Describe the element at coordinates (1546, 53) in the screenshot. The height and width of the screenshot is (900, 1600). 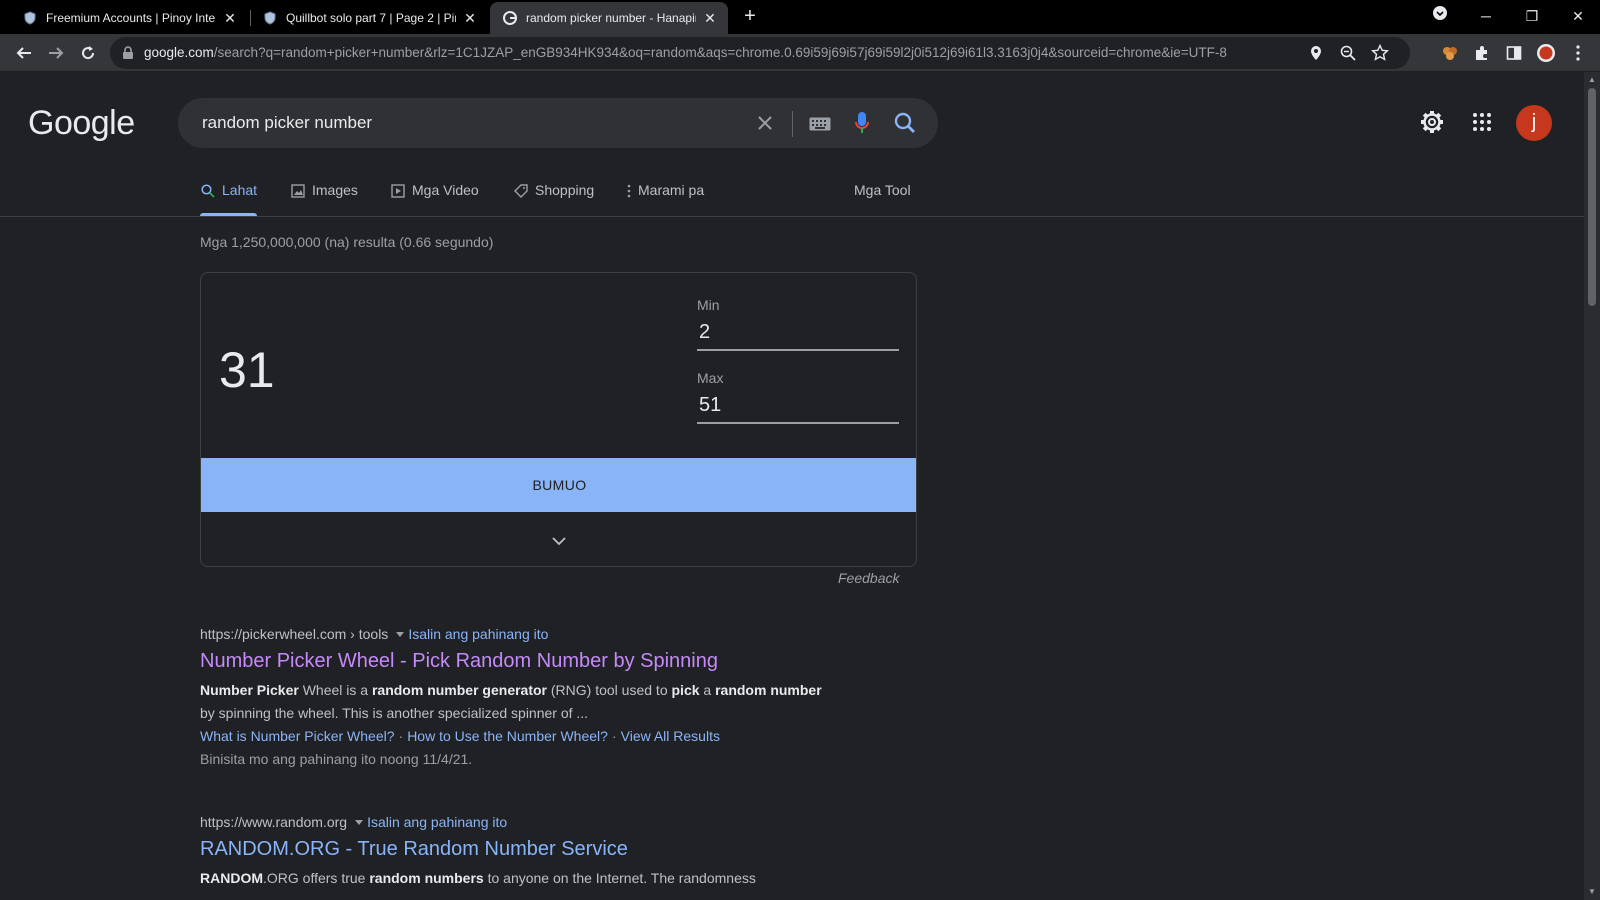
I see `profile-avatar-icon` at that location.